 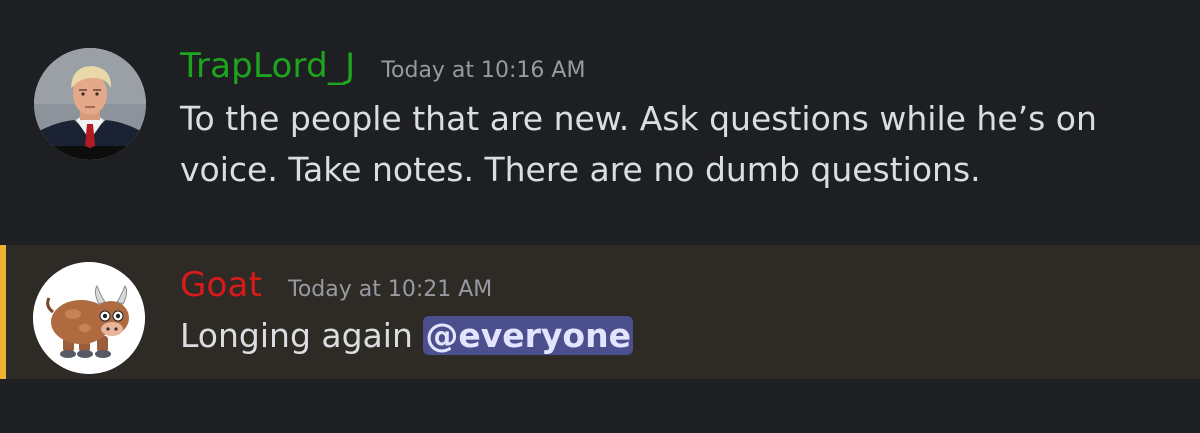 What do you see at coordinates (528, 335) in the screenshot?
I see `everyone-mention: @everyone` at bounding box center [528, 335].